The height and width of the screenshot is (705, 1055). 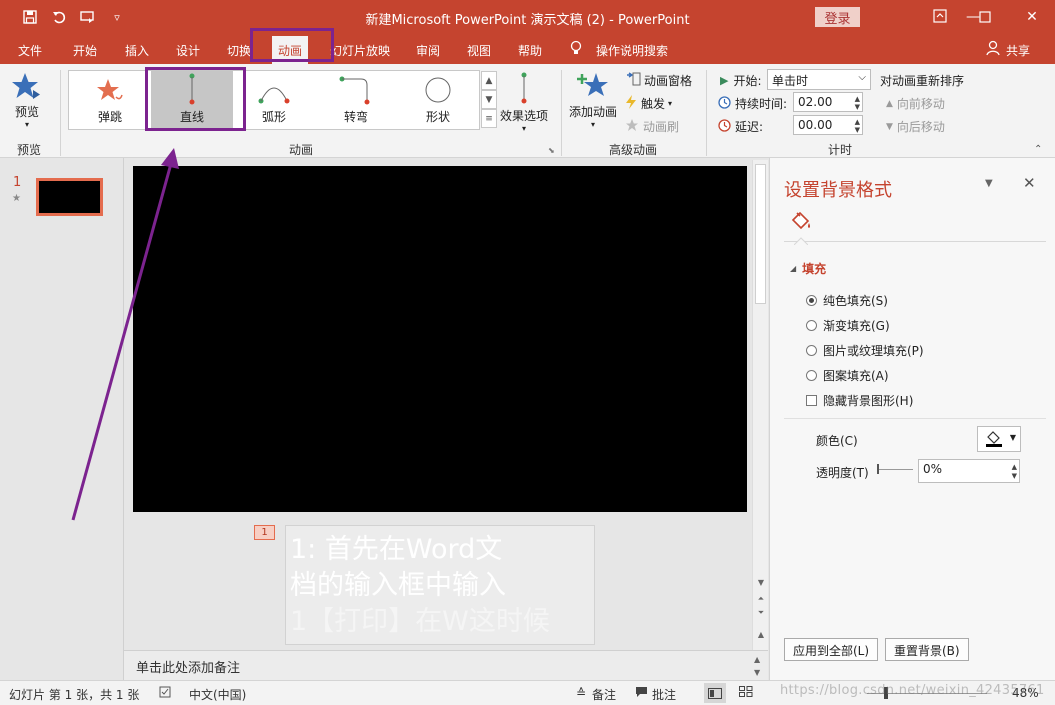 I want to click on transparency-down-icon: ▼, so click(x=1014, y=476).